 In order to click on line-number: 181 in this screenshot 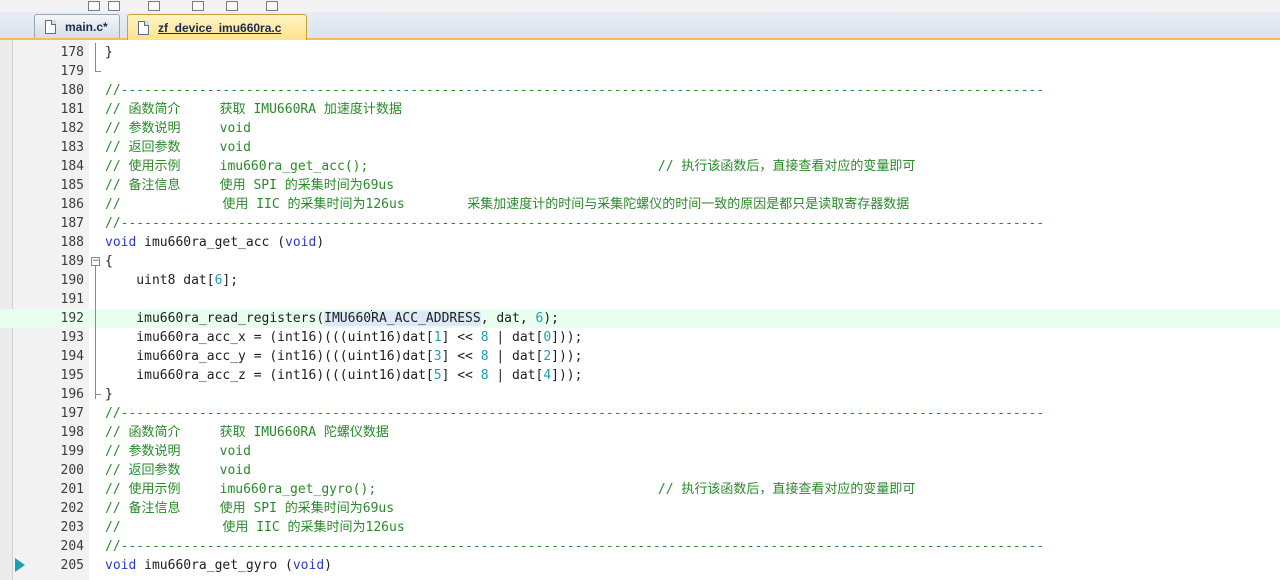, I will do `click(72, 109)`.